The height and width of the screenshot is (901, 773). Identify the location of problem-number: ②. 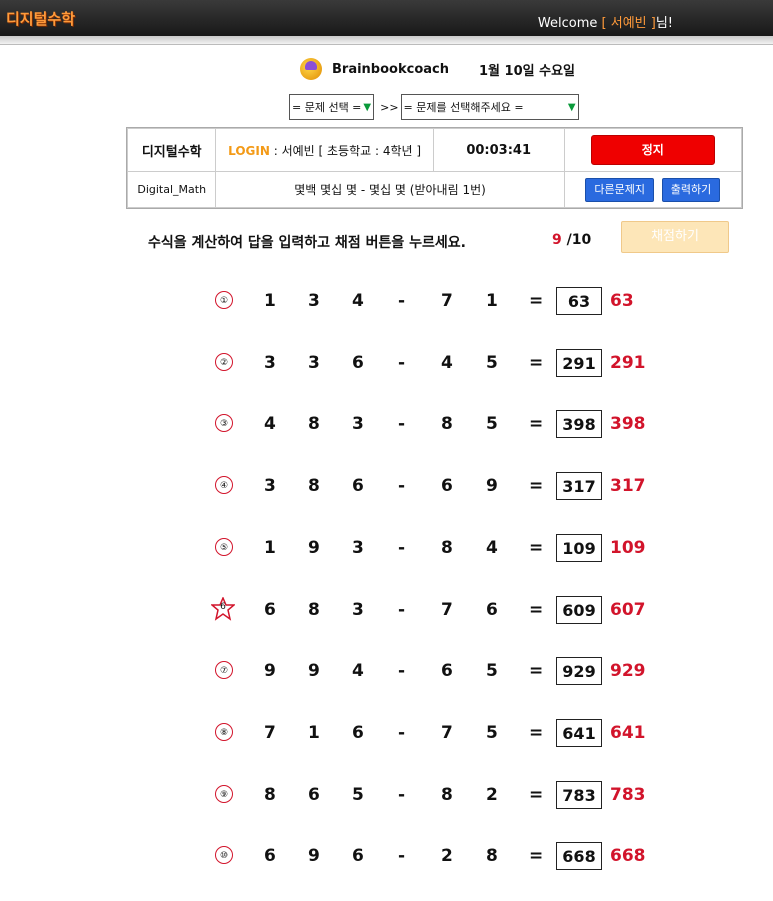
(224, 362).